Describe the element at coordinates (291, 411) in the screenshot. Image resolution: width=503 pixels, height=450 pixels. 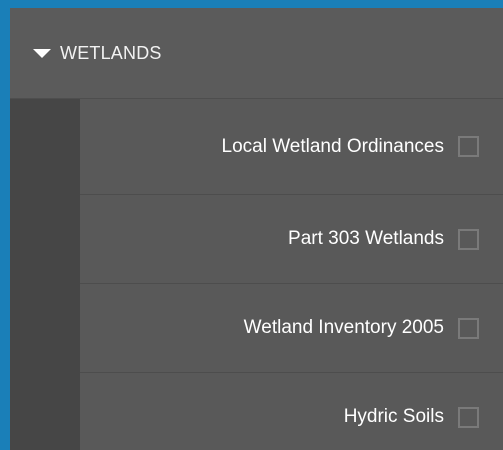
I see `layer-item-hydric-soils: Hydric Soils` at that location.